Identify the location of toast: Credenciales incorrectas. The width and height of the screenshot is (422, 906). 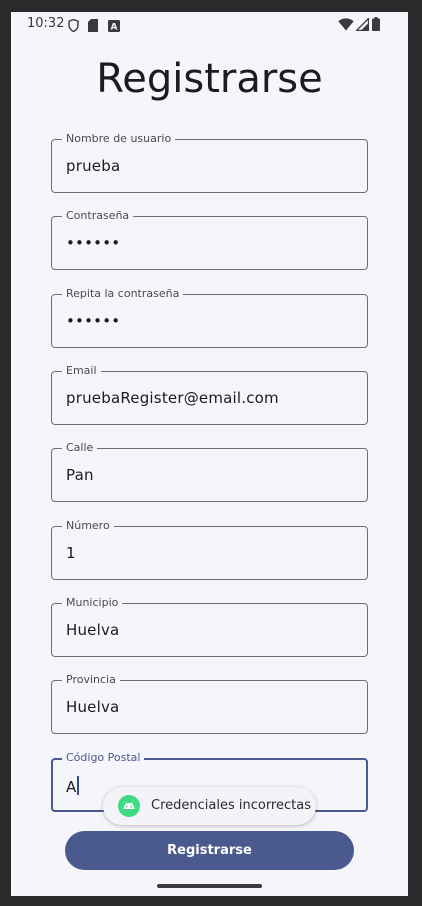
(209, 806).